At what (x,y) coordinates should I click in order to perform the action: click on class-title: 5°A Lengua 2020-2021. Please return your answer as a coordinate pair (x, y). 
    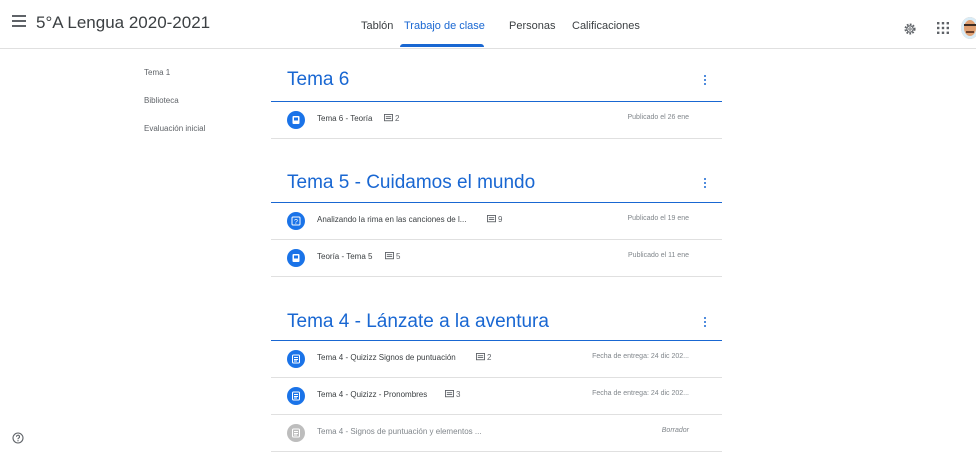
    Looking at the image, I should click on (123, 23).